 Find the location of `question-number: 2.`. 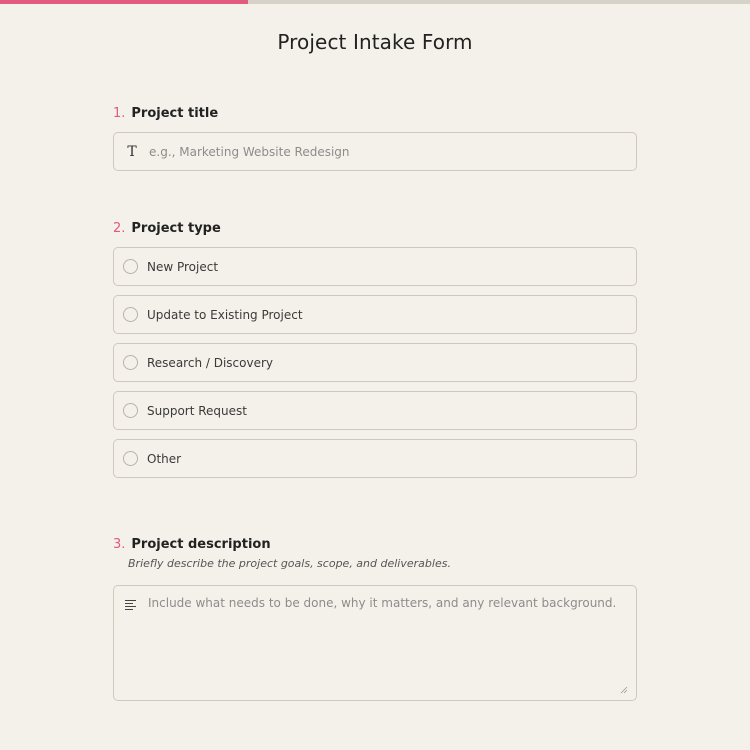

question-number: 2. is located at coordinates (119, 228).